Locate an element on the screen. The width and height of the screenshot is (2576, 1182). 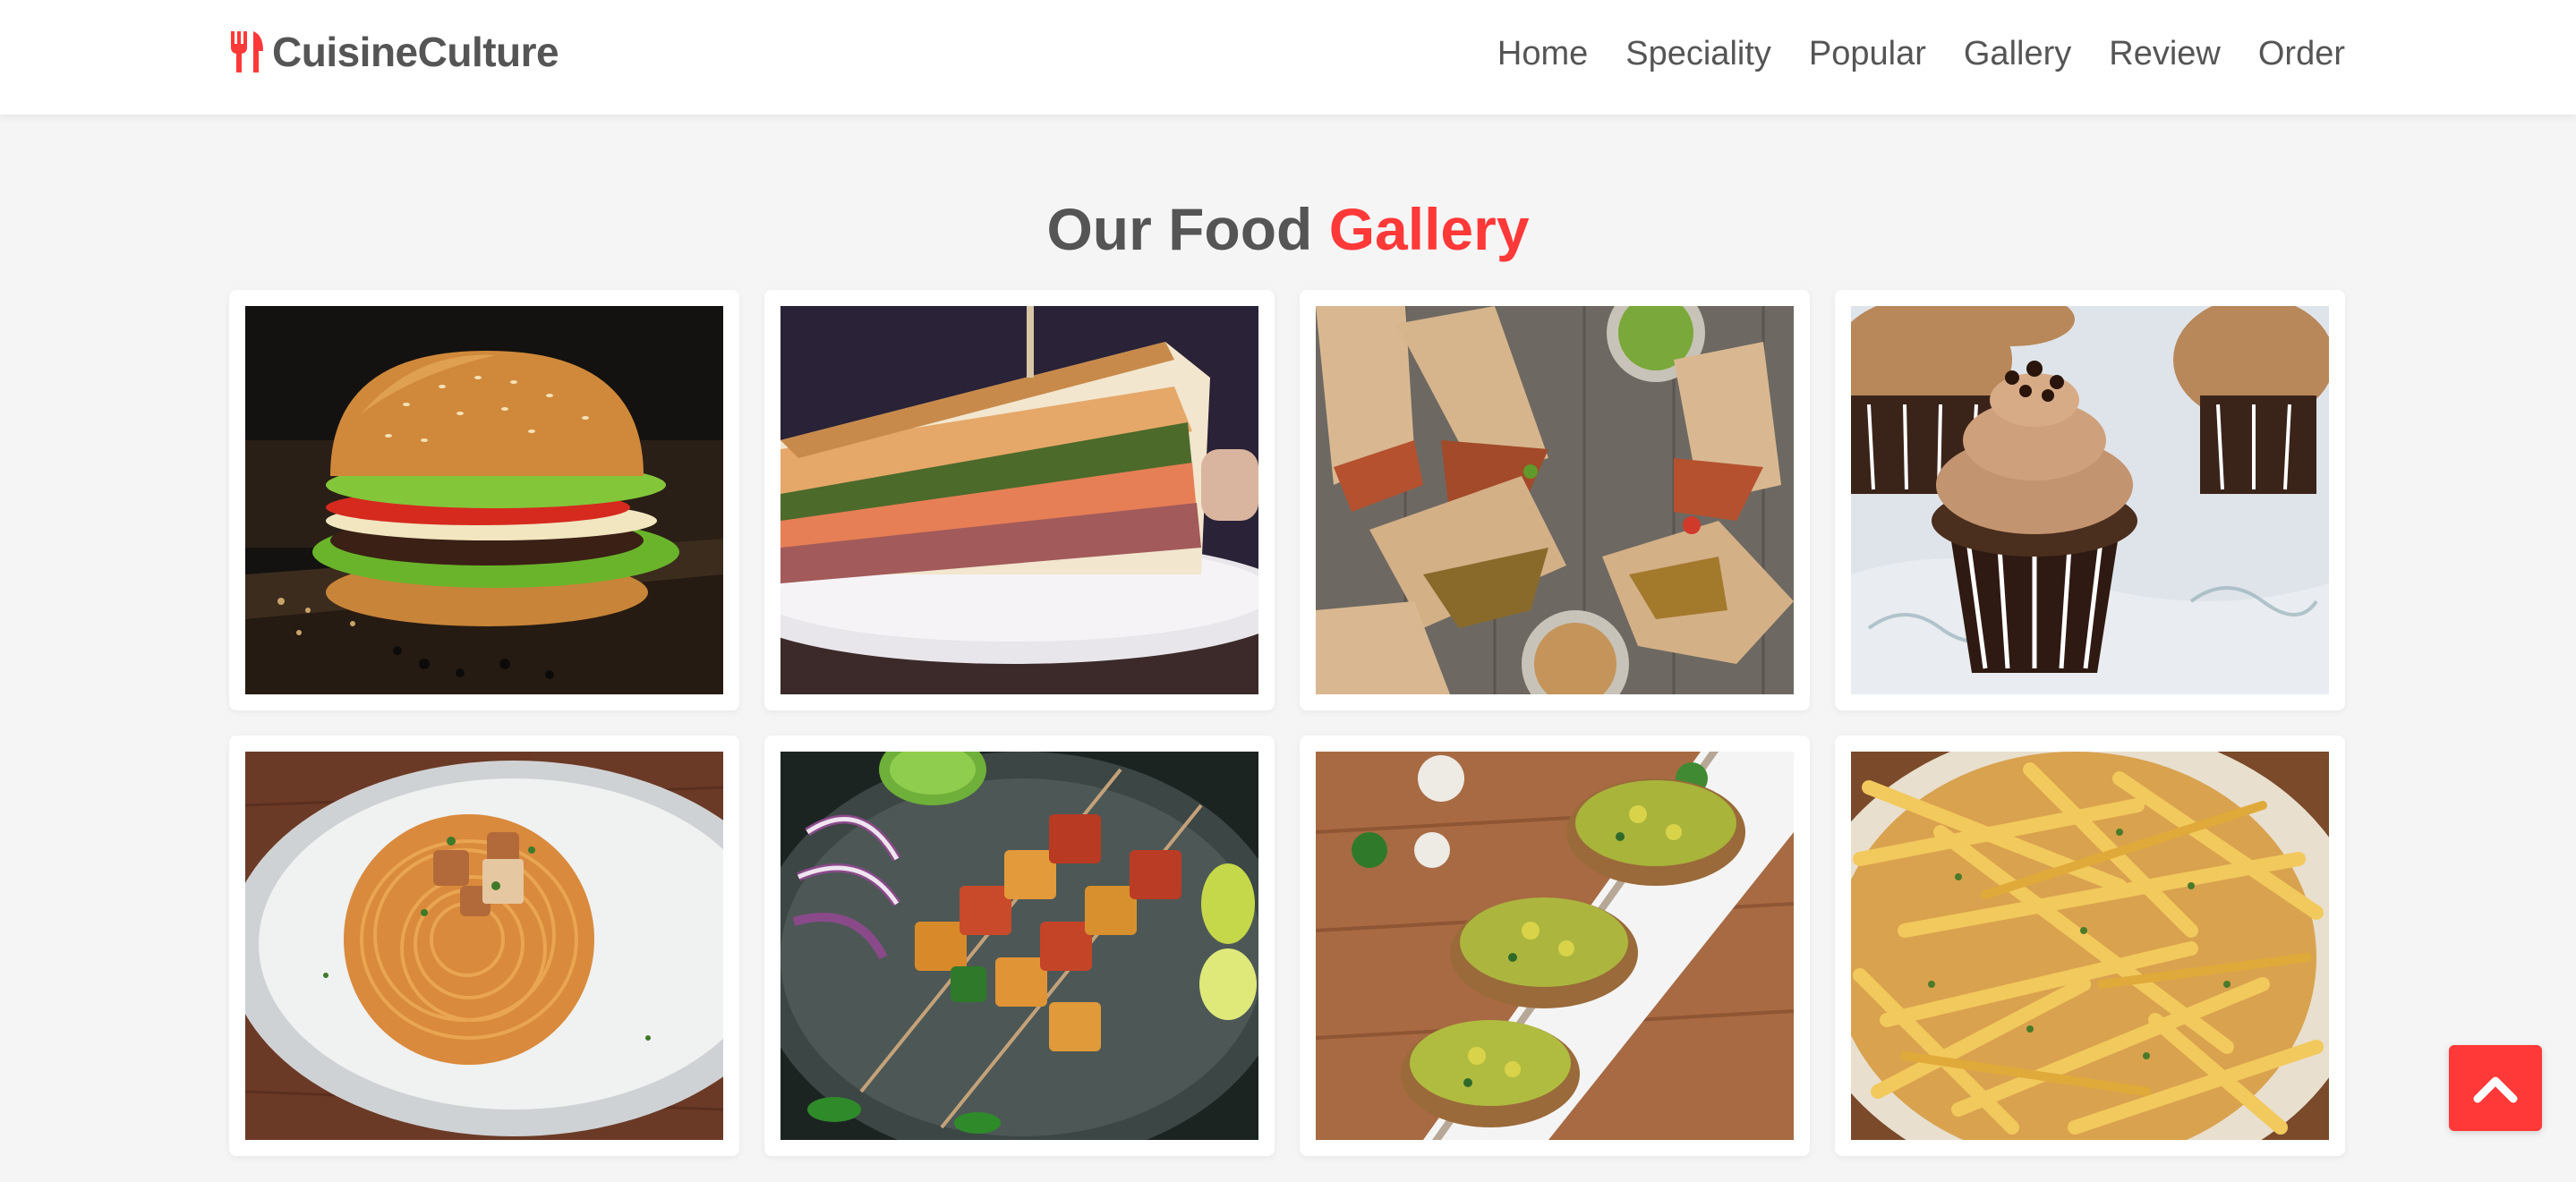
spaghetti-photo is located at coordinates (484, 946).